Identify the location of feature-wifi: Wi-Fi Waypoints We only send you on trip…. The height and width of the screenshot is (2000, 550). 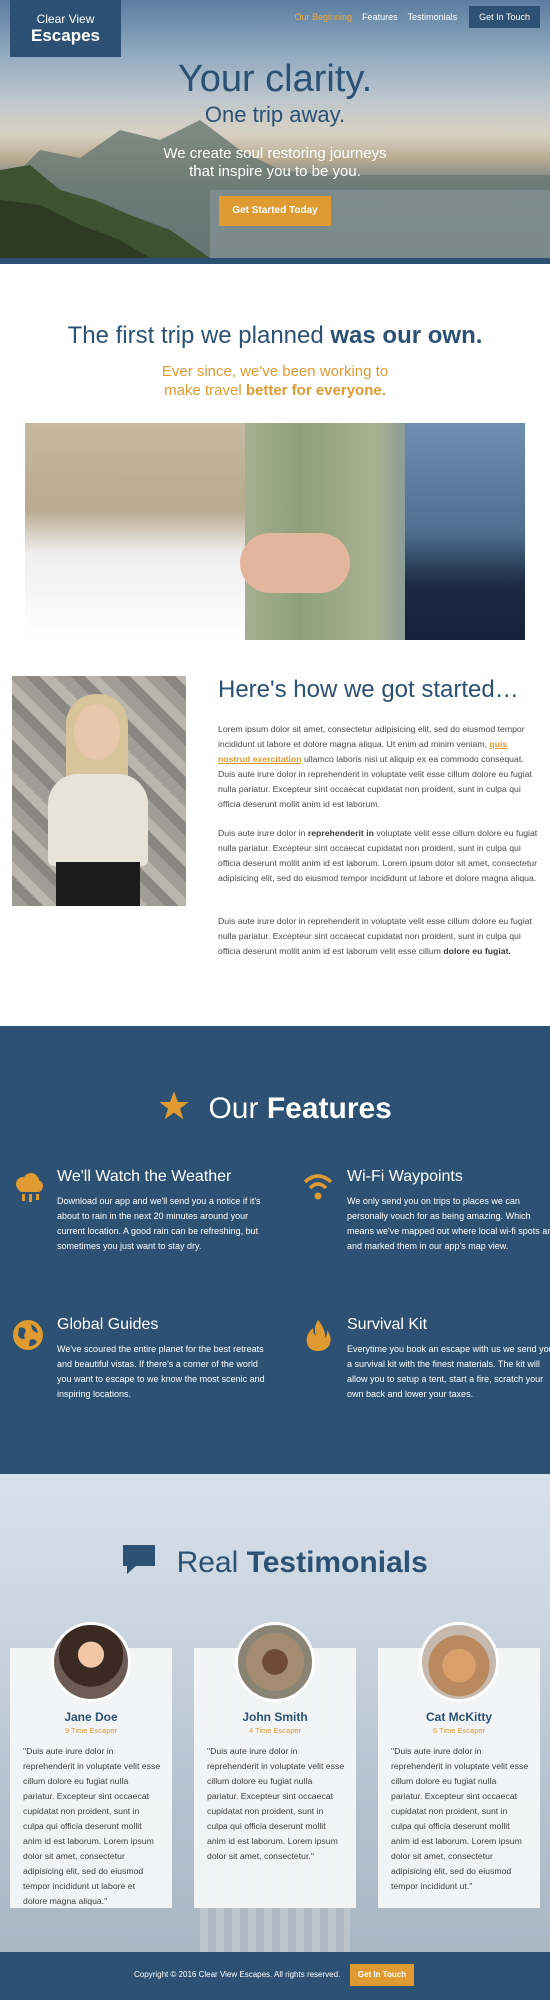
(426, 1211).